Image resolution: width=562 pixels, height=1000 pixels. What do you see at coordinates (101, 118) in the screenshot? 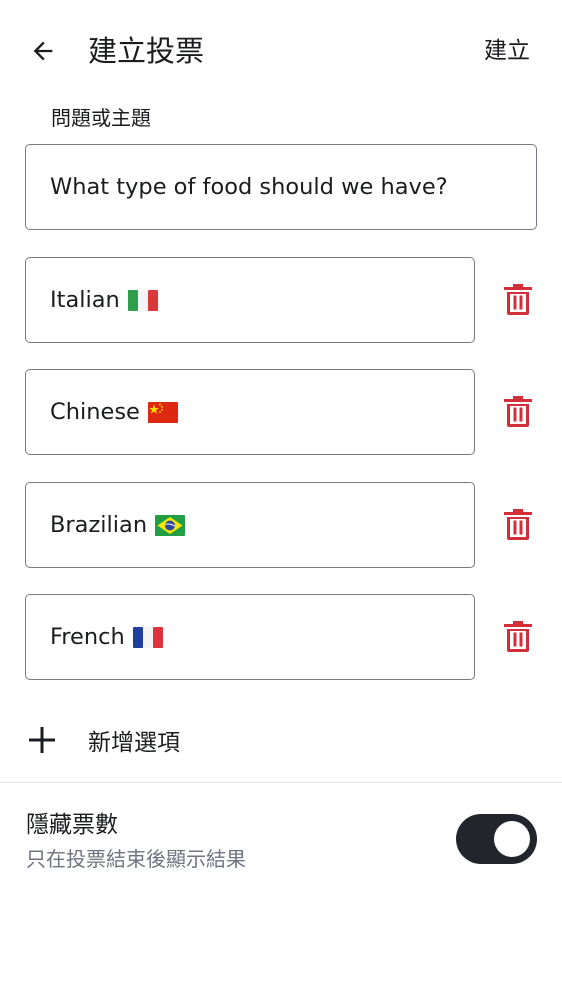
I see `question-label: 問題或主題` at bounding box center [101, 118].